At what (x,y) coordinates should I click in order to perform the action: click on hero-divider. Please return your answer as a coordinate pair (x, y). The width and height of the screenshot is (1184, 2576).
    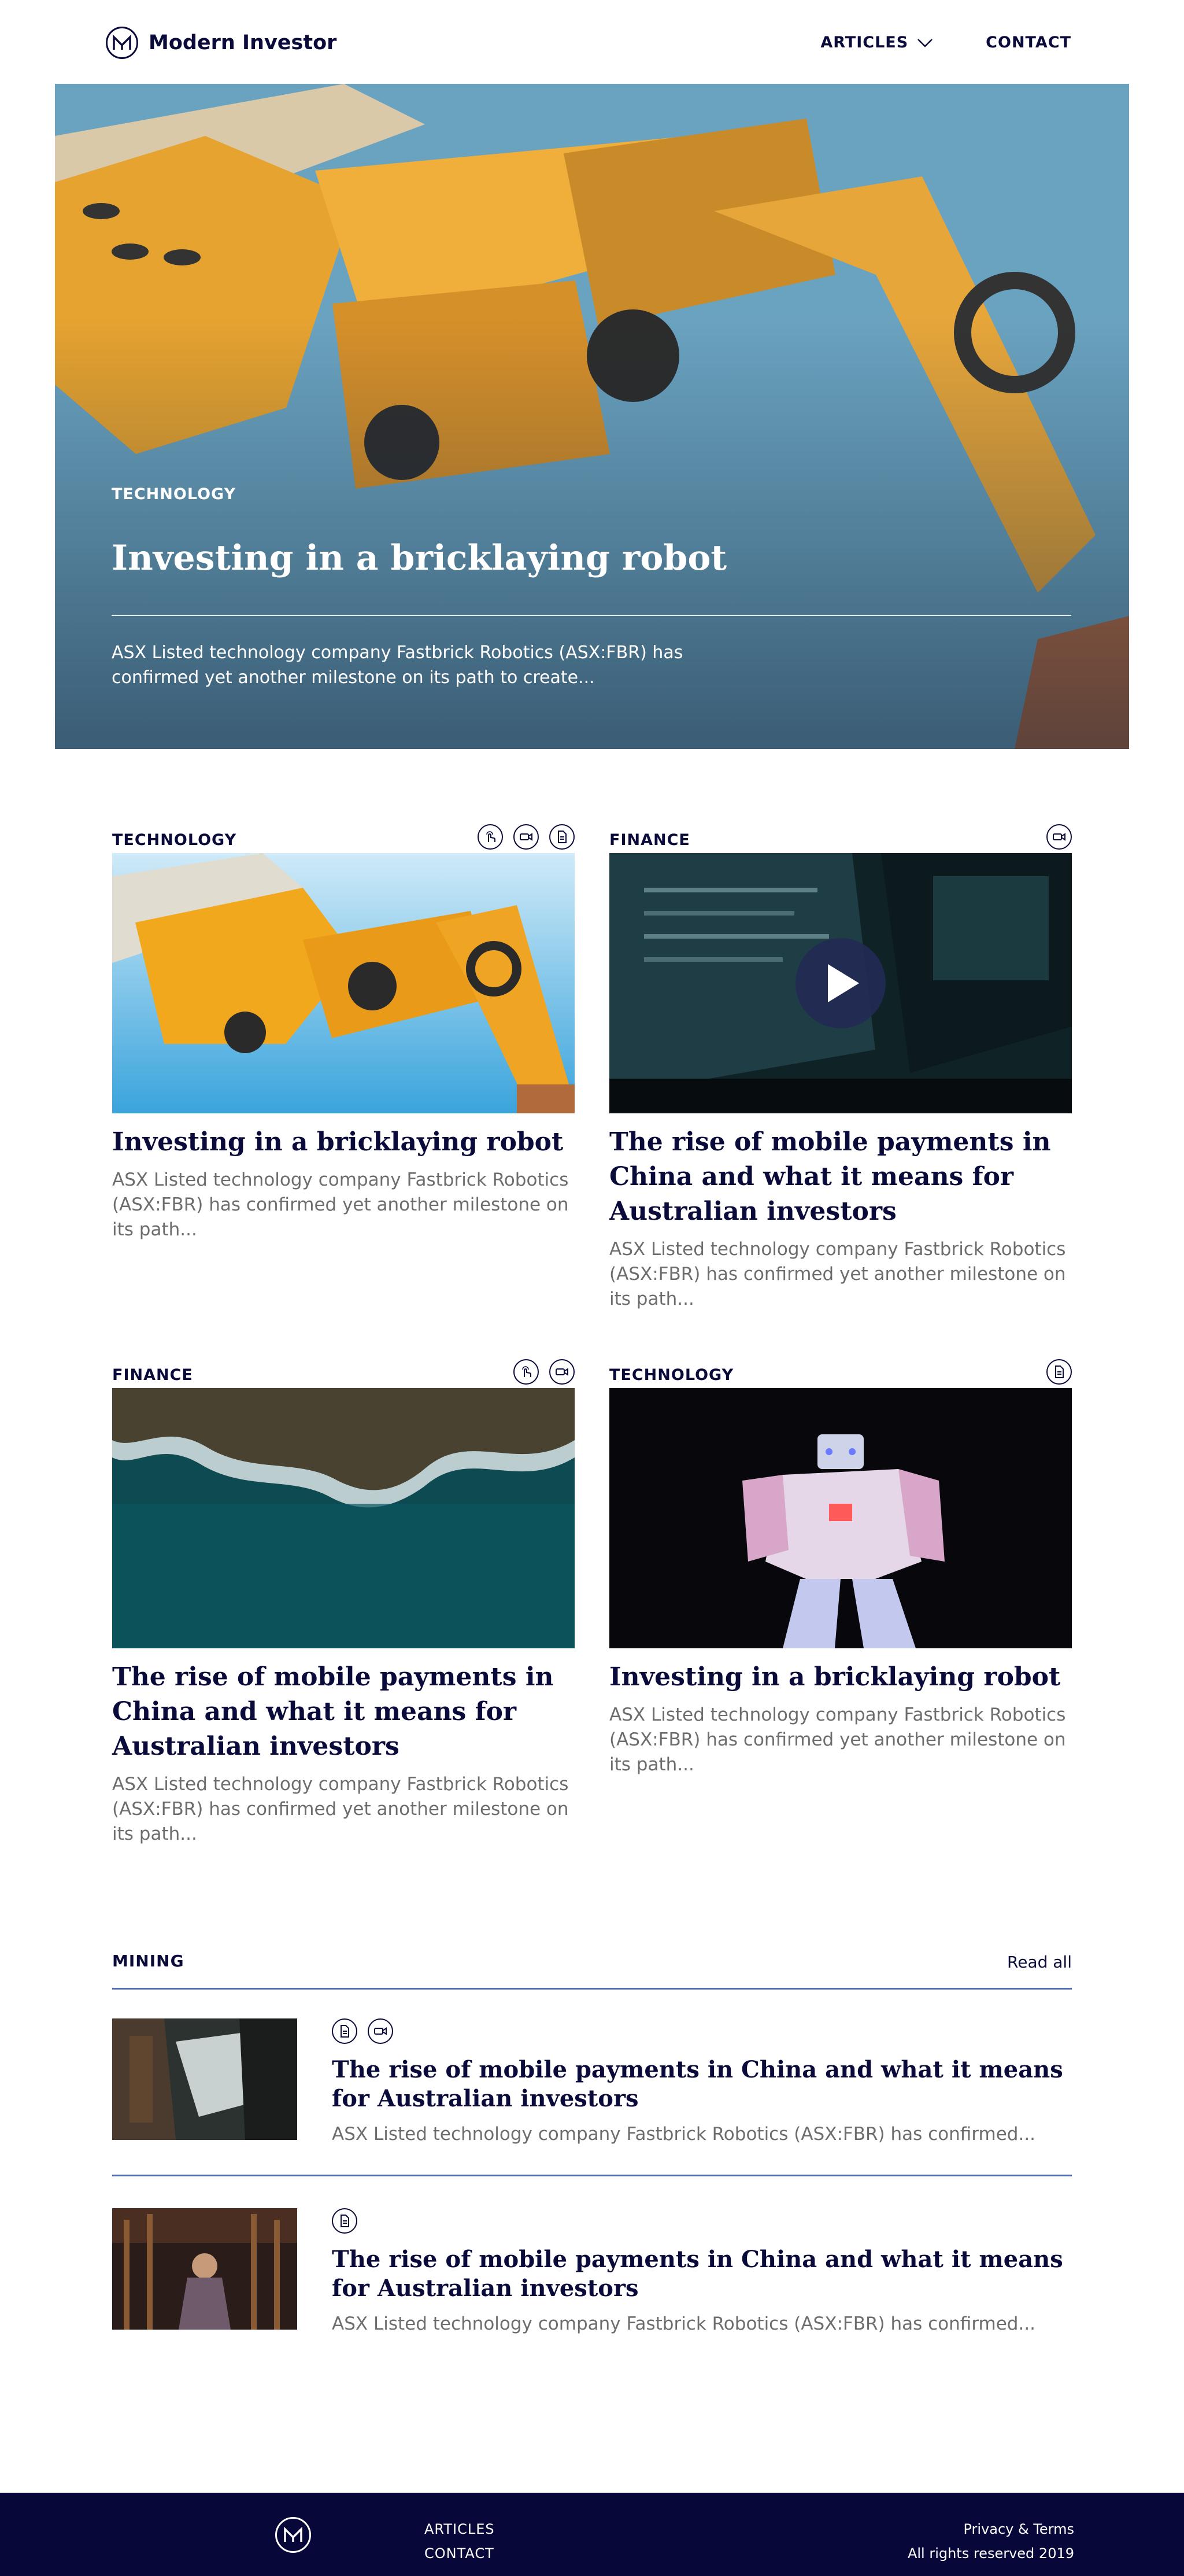
    Looking at the image, I should click on (591, 615).